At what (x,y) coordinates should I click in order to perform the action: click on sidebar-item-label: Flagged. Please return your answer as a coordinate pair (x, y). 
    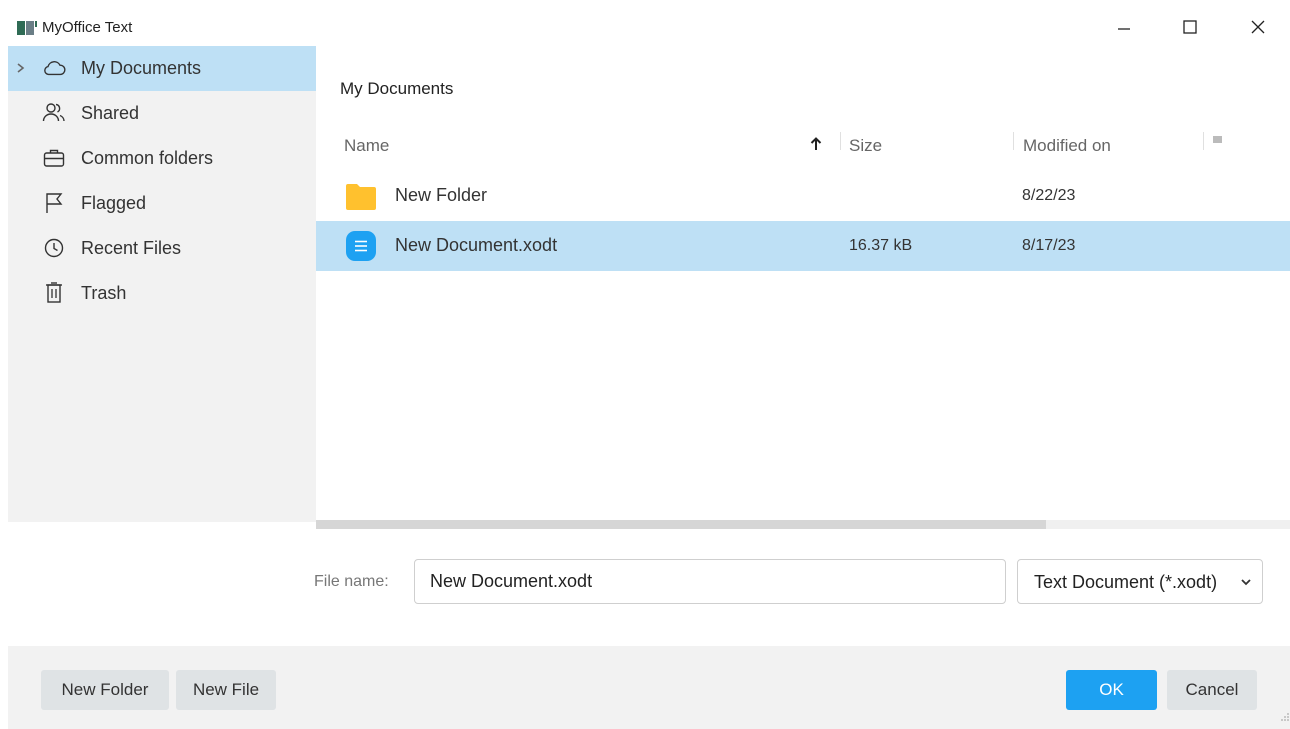
    Looking at the image, I should click on (114, 203).